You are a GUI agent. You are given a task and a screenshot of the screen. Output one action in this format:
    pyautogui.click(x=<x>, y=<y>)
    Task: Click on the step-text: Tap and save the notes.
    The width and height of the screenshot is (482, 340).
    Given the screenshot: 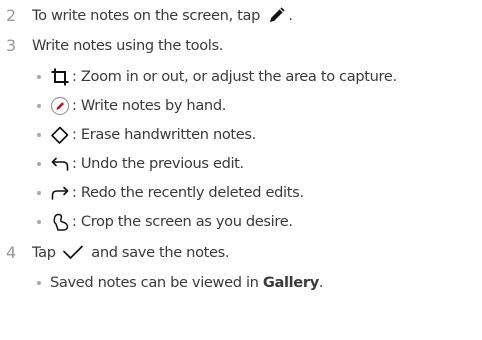 What is the action you would take?
    pyautogui.click(x=131, y=253)
    